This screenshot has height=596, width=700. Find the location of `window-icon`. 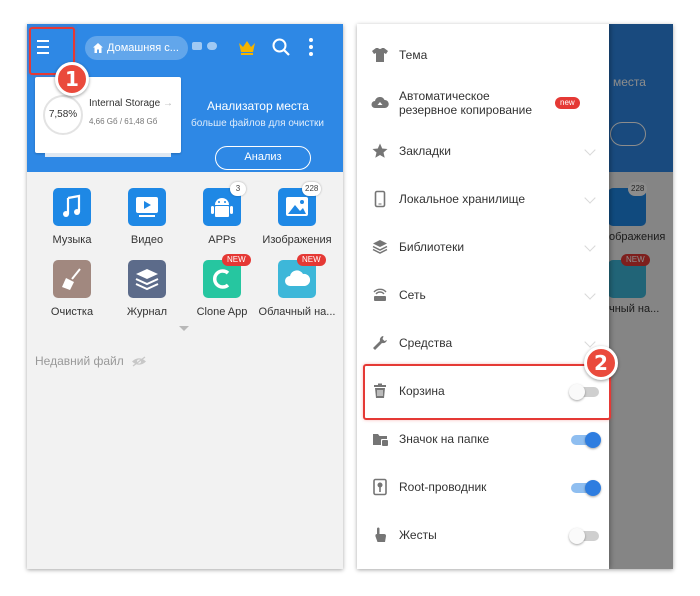

window-icon is located at coordinates (197, 46).